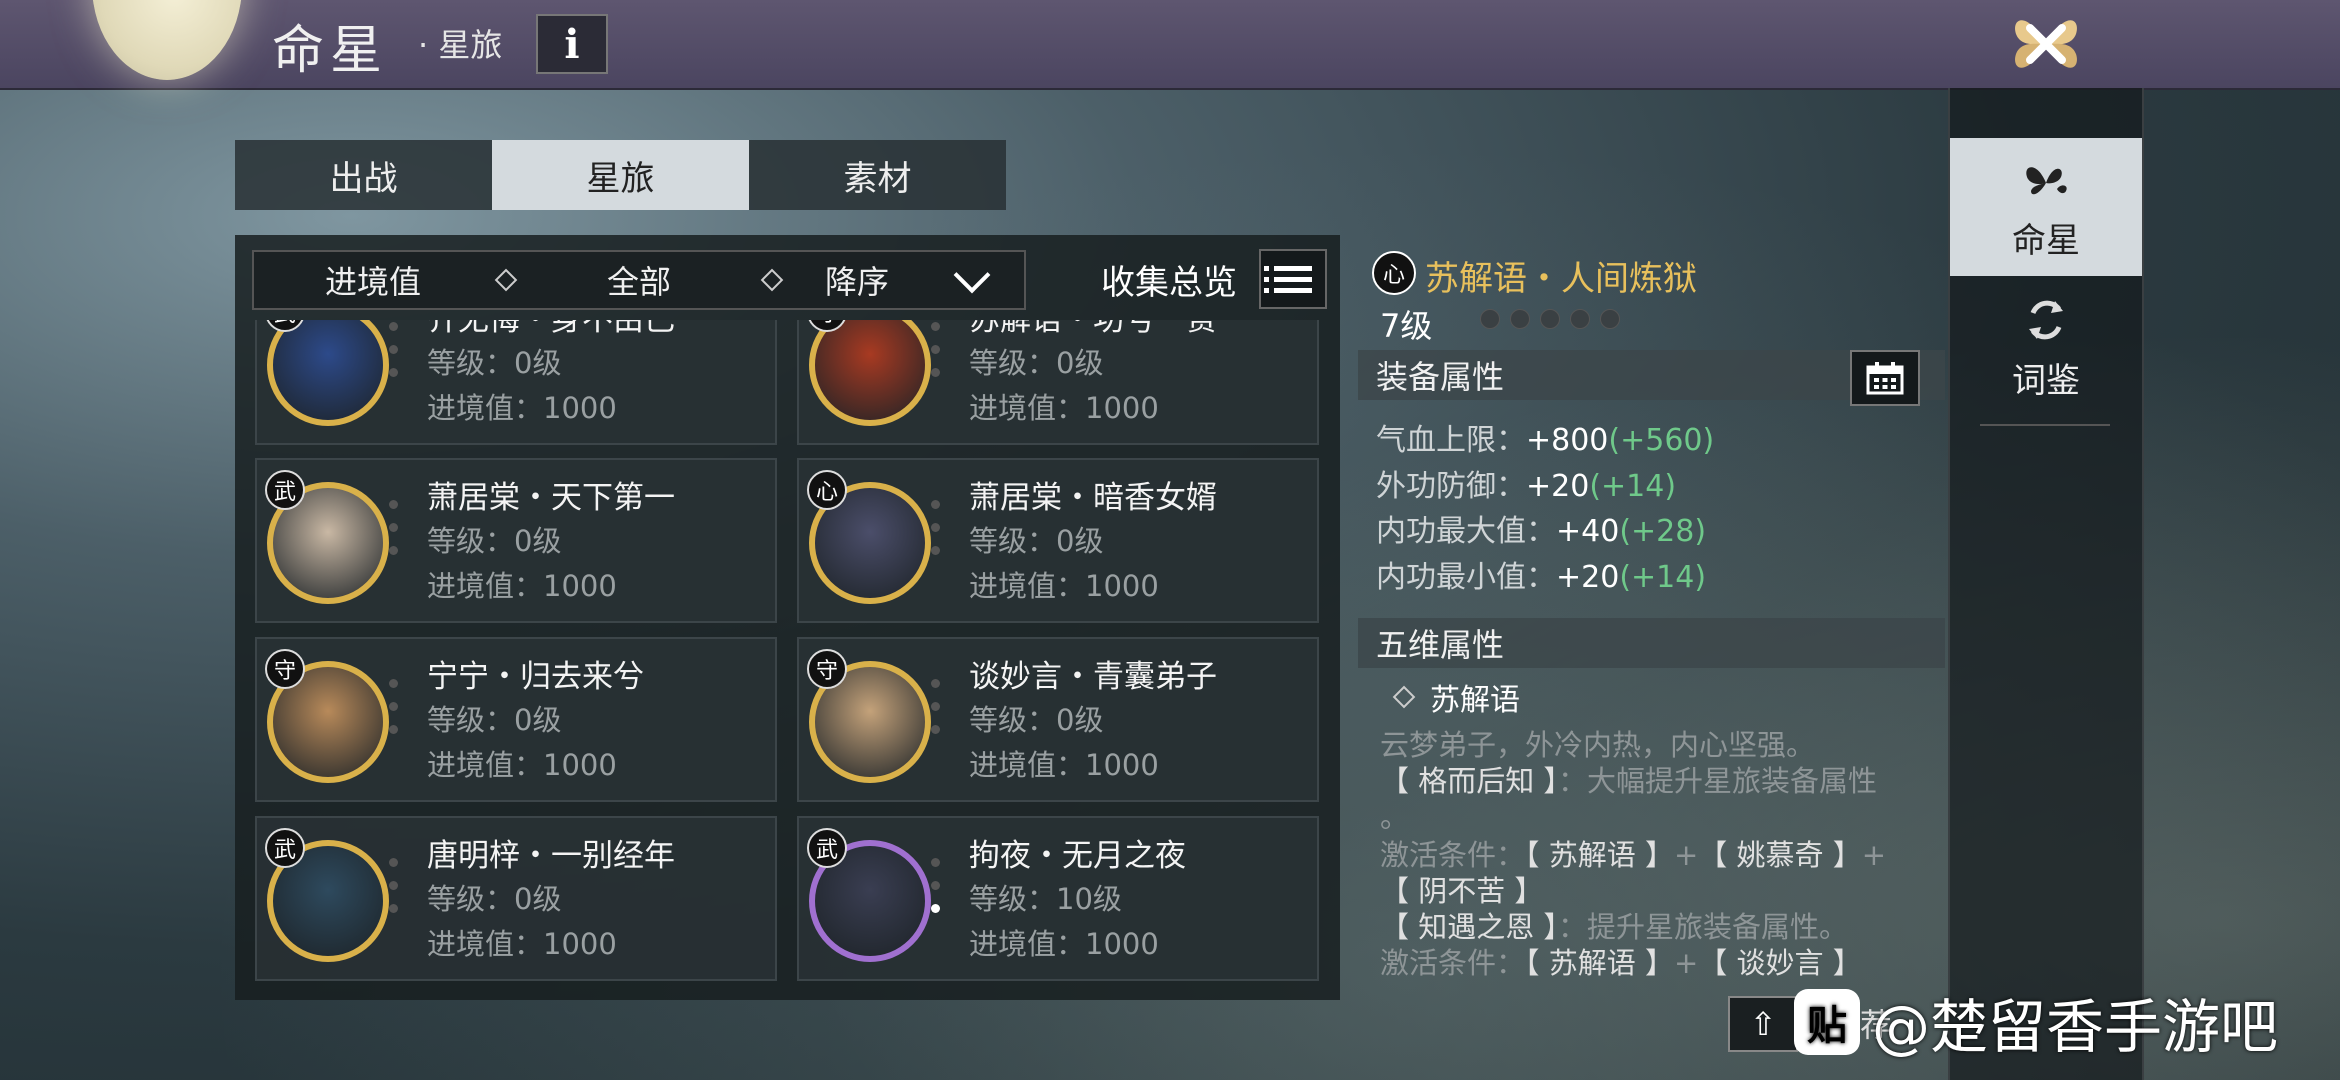  Describe the element at coordinates (1466, 531) in the screenshot. I see `attr-label: 内功最大值：` at that location.